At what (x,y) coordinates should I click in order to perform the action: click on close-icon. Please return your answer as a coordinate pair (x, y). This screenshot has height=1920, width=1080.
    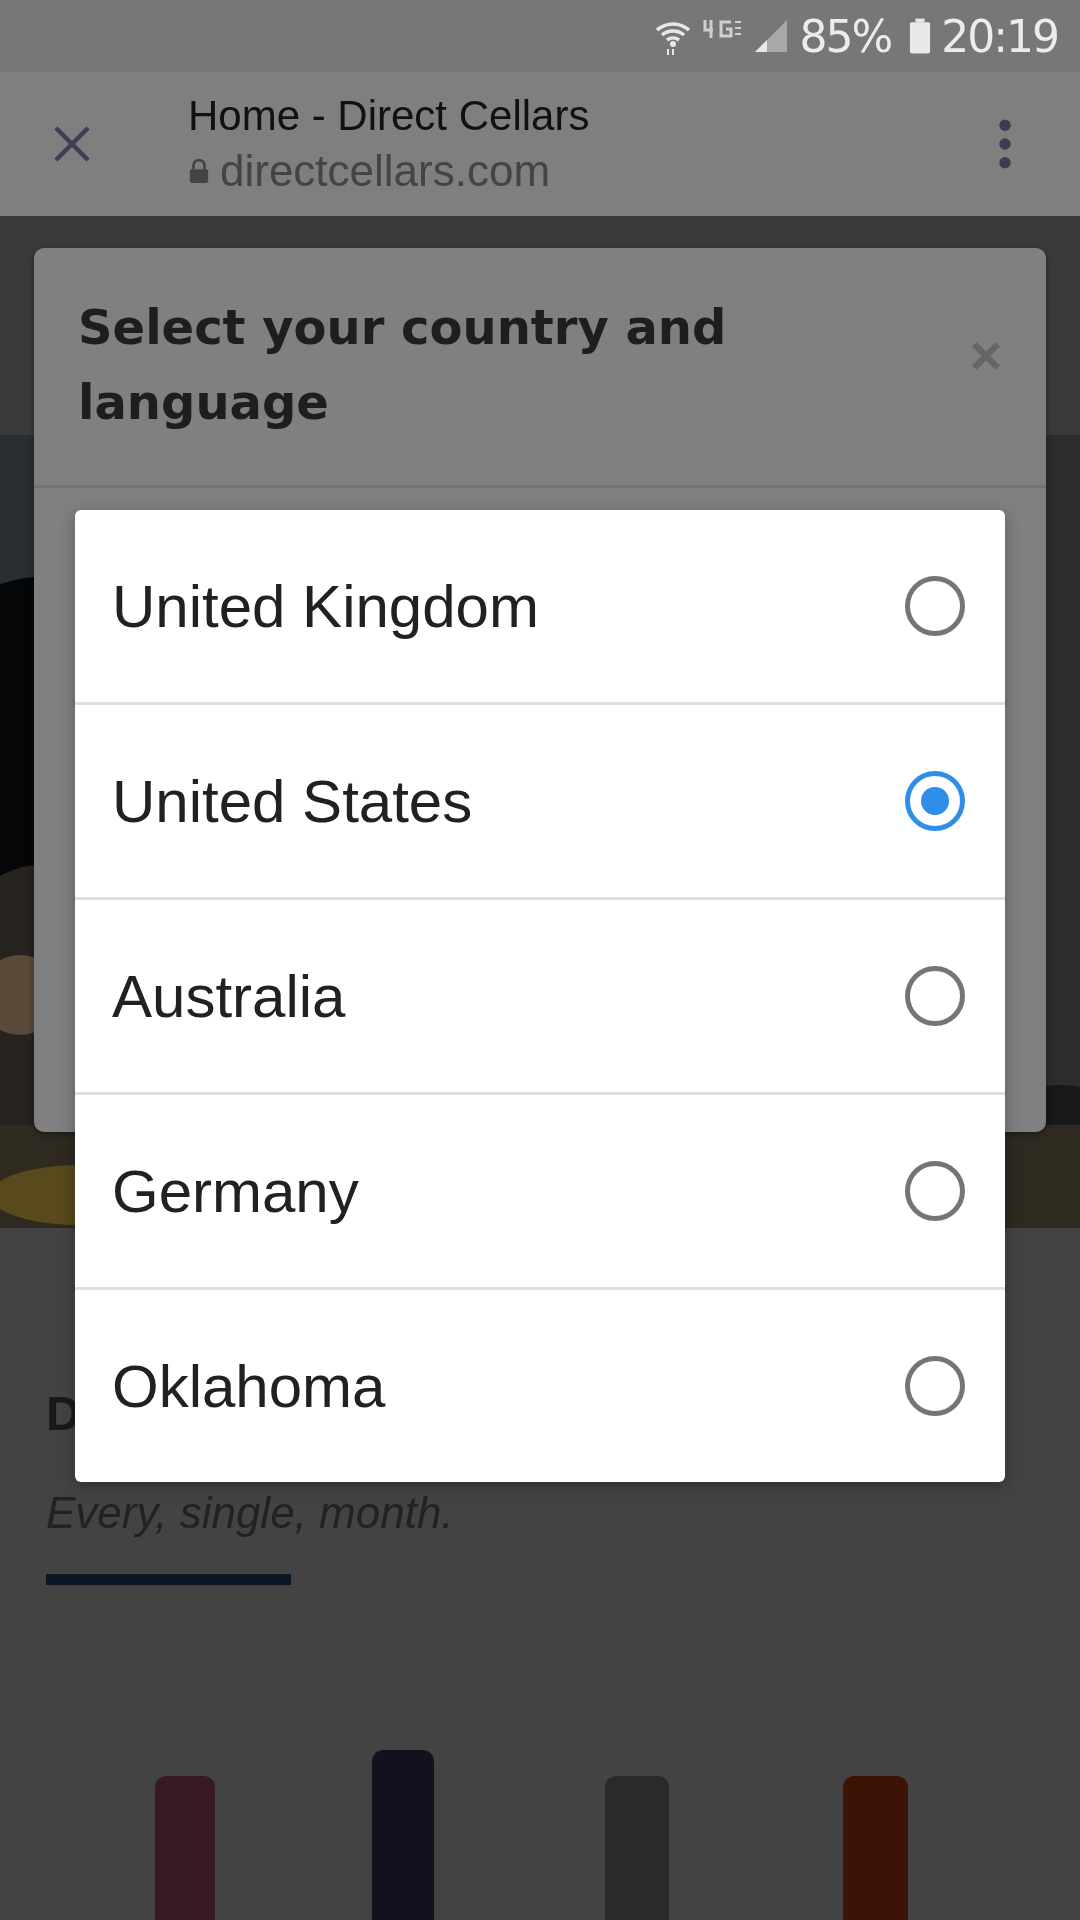
    Looking at the image, I should click on (72, 144).